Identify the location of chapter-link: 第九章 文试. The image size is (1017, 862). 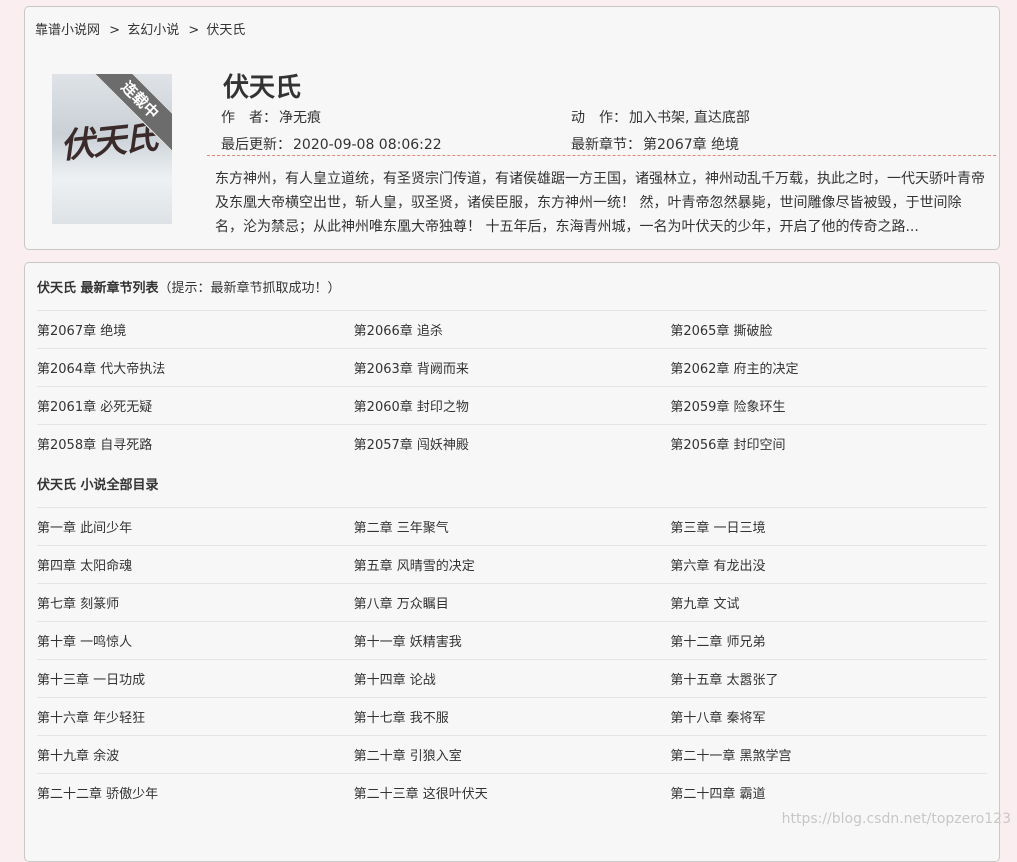
(828, 602).